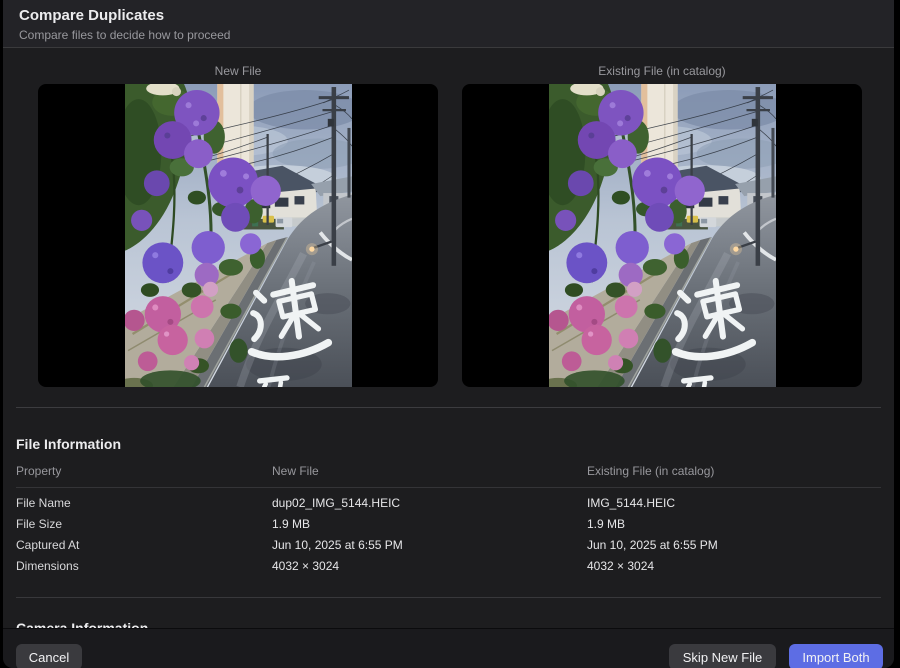 The image size is (900, 668). What do you see at coordinates (836, 656) in the screenshot?
I see `import-both-button: Import Both` at bounding box center [836, 656].